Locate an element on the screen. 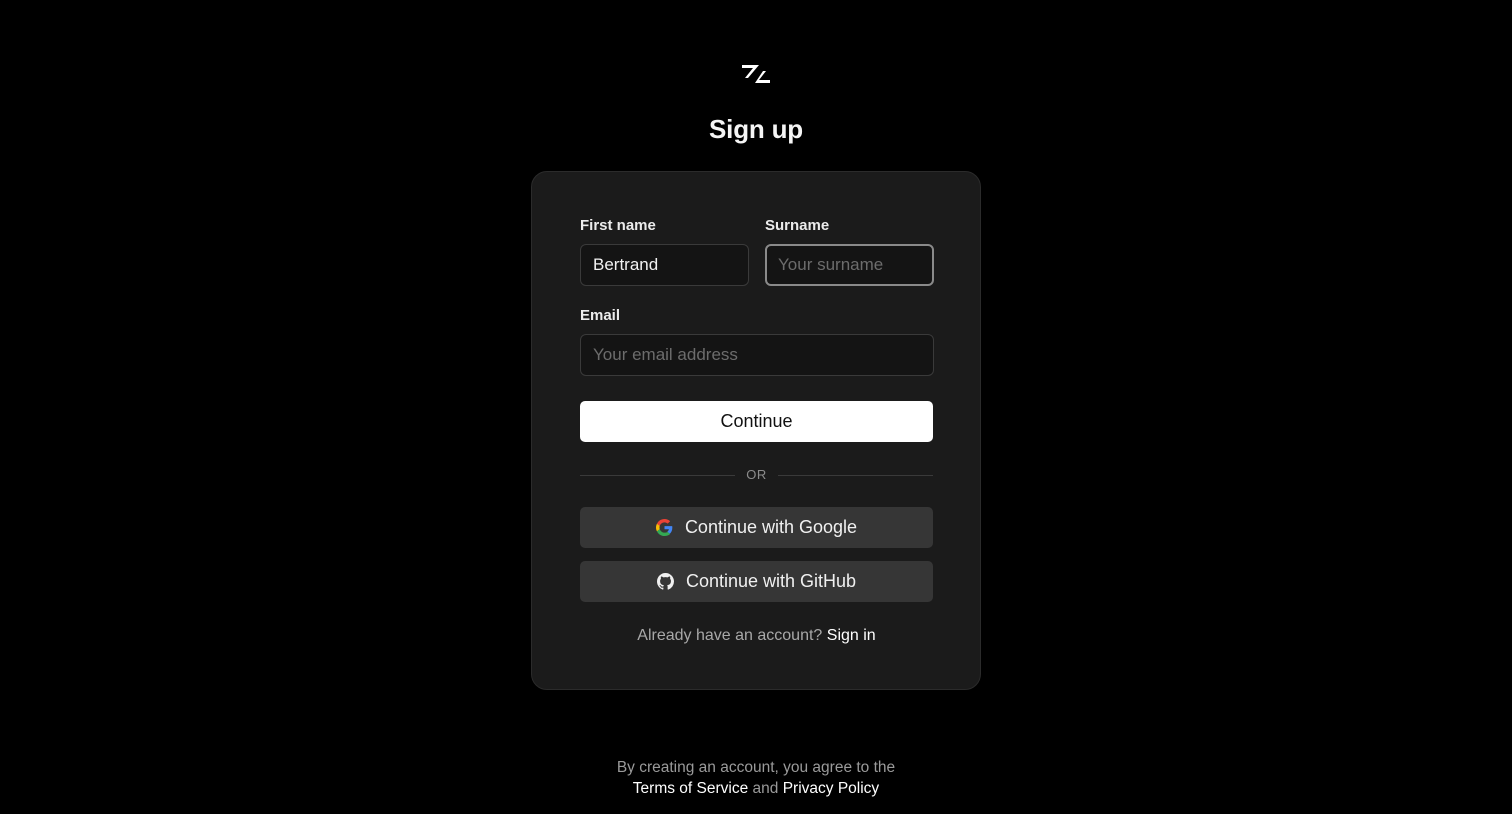  legal-line-2: Terms of Service and Privacy Policy is located at coordinates (756, 788).